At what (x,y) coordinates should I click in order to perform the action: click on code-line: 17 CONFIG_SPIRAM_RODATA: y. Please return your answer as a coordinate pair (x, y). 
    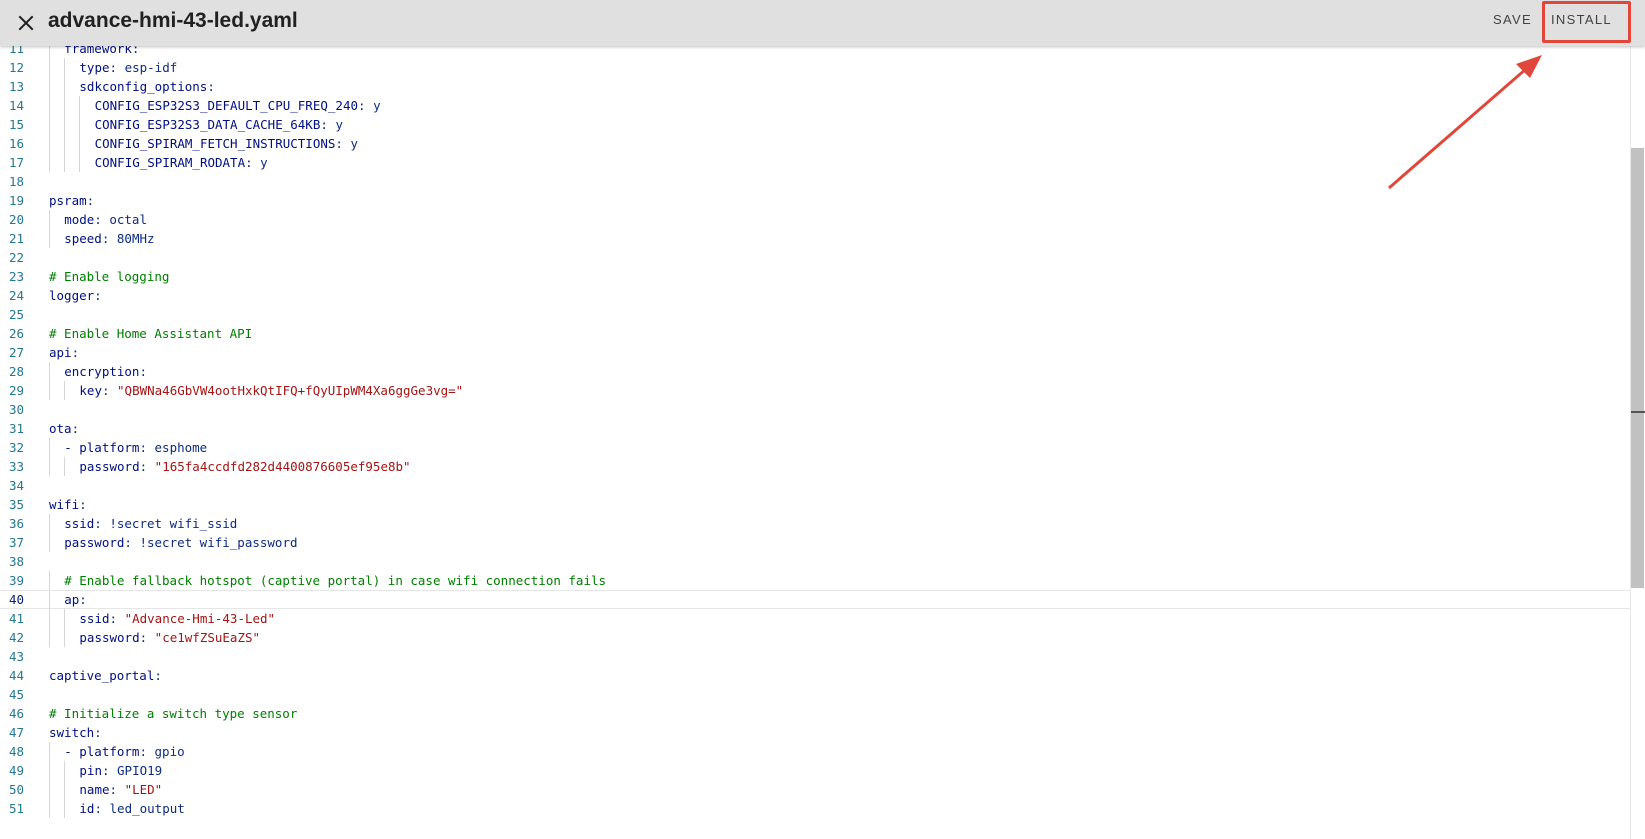
    Looking at the image, I should click on (815, 162).